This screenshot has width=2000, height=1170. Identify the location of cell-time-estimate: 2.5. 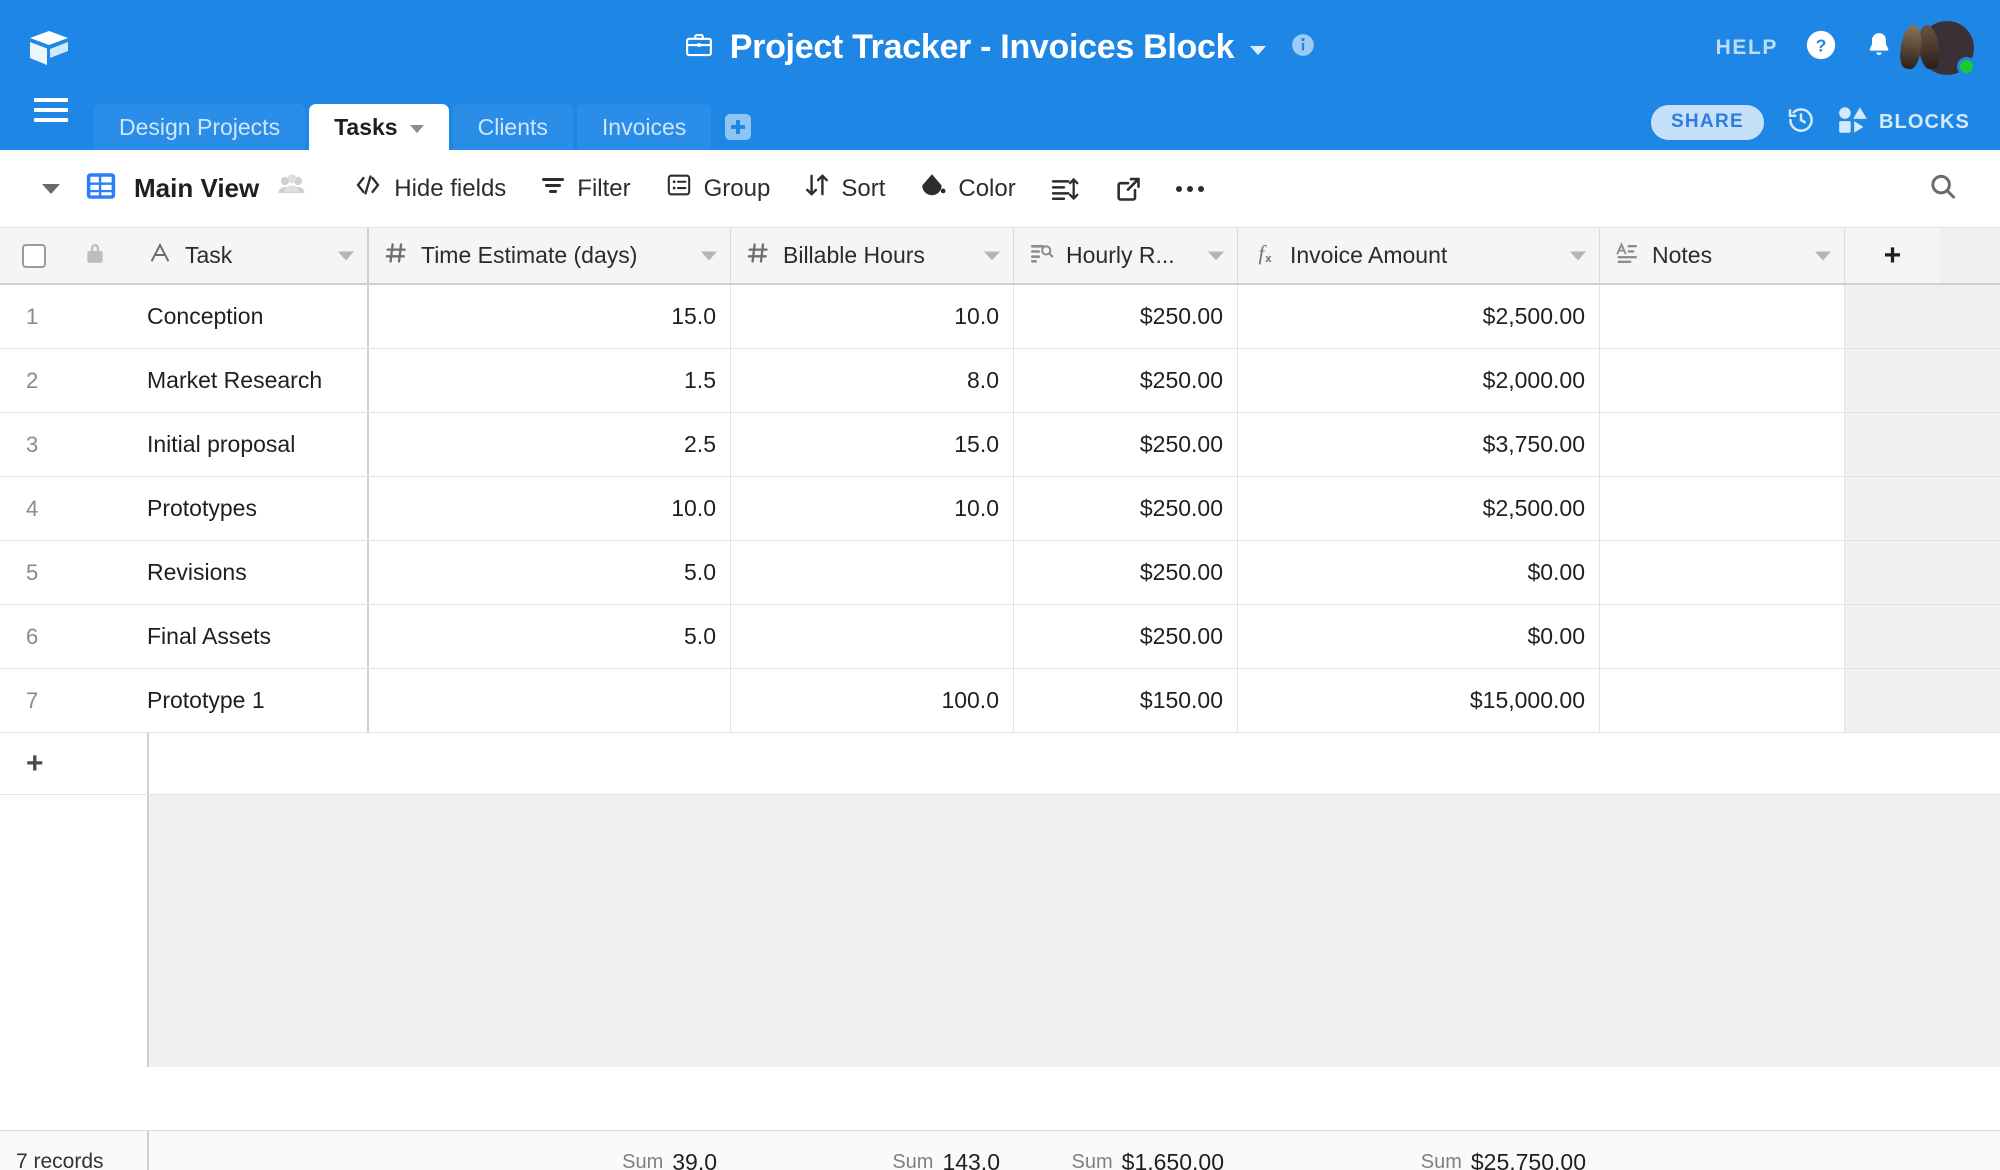
(550, 444).